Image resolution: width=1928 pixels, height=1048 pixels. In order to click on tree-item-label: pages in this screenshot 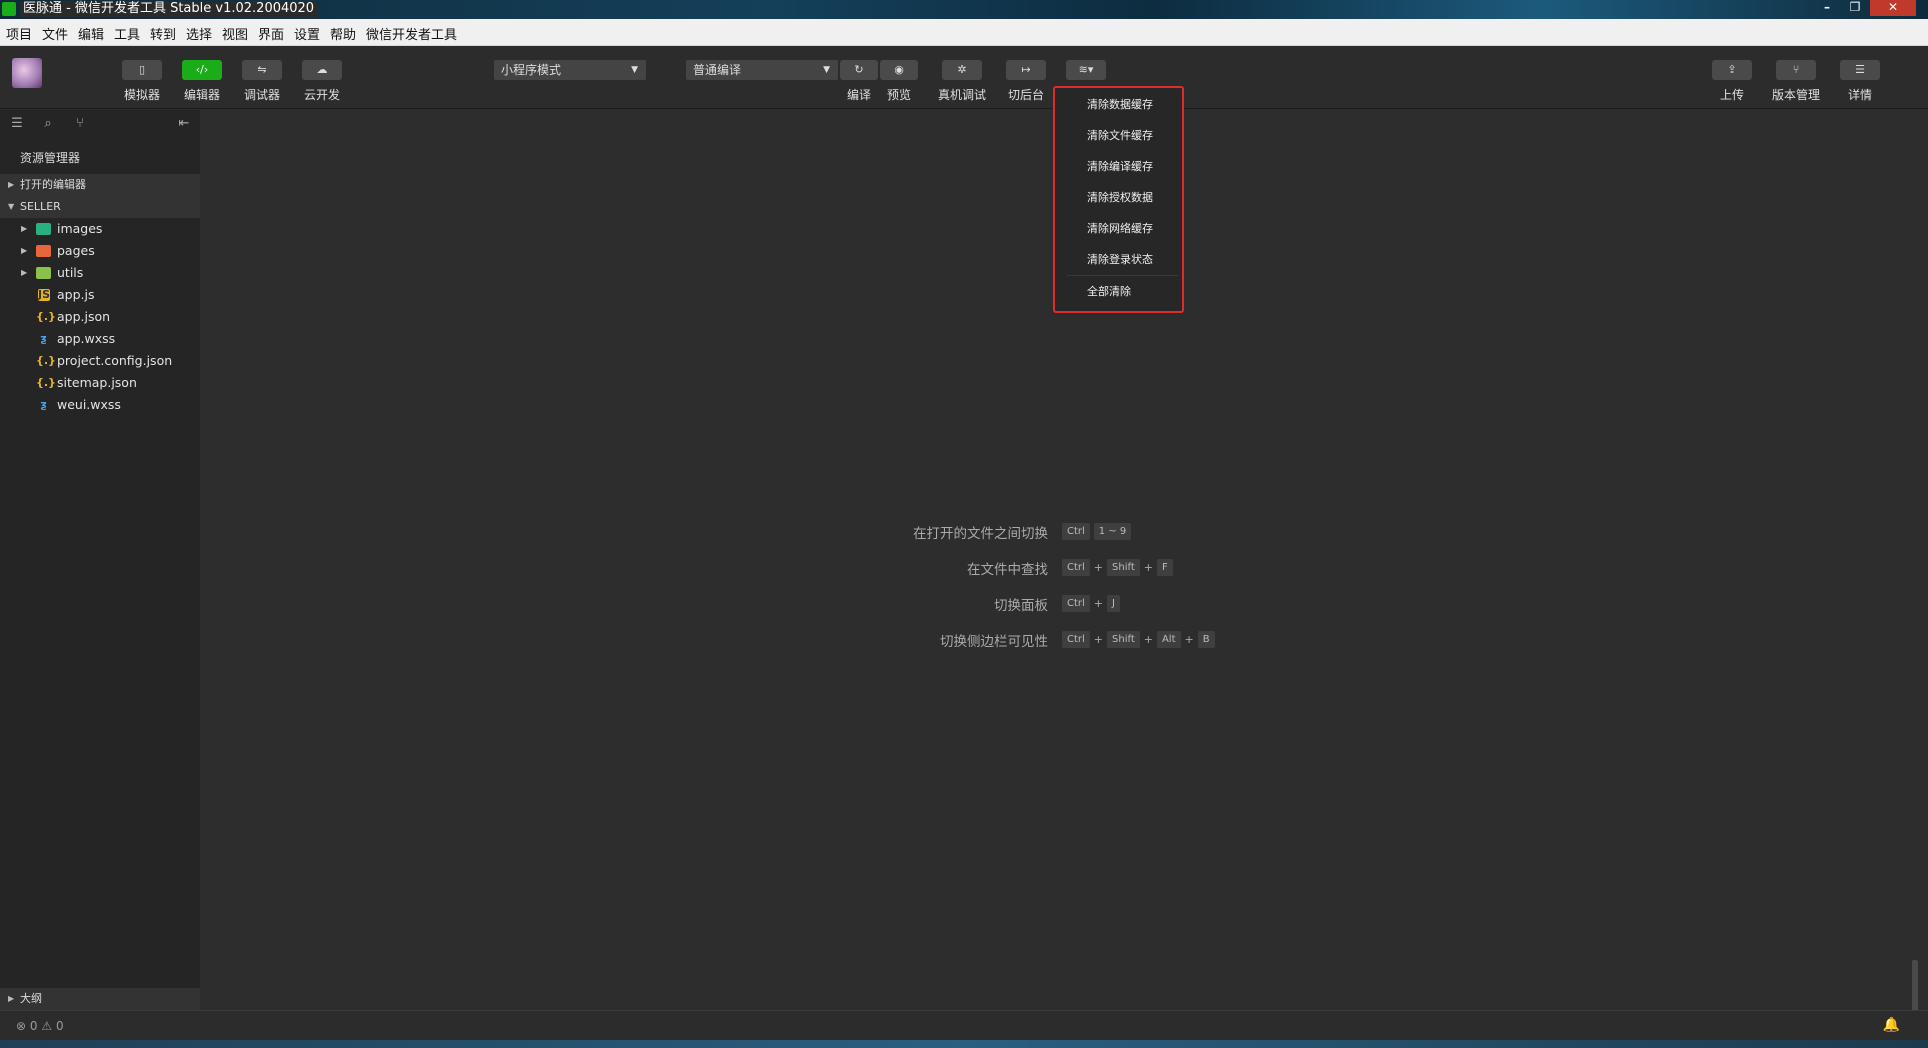, I will do `click(76, 250)`.